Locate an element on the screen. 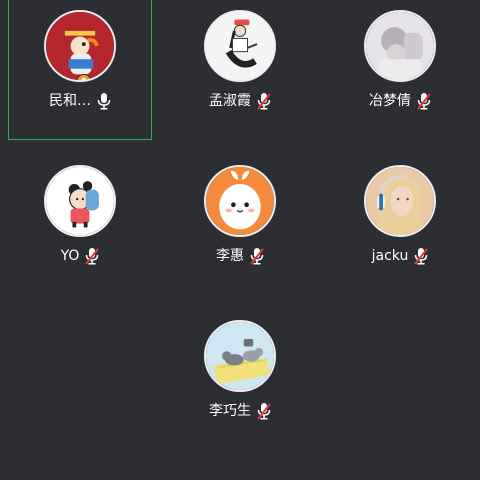 The width and height of the screenshot is (480, 480). participant-tile: 李巧生 is located at coordinates (240, 380).